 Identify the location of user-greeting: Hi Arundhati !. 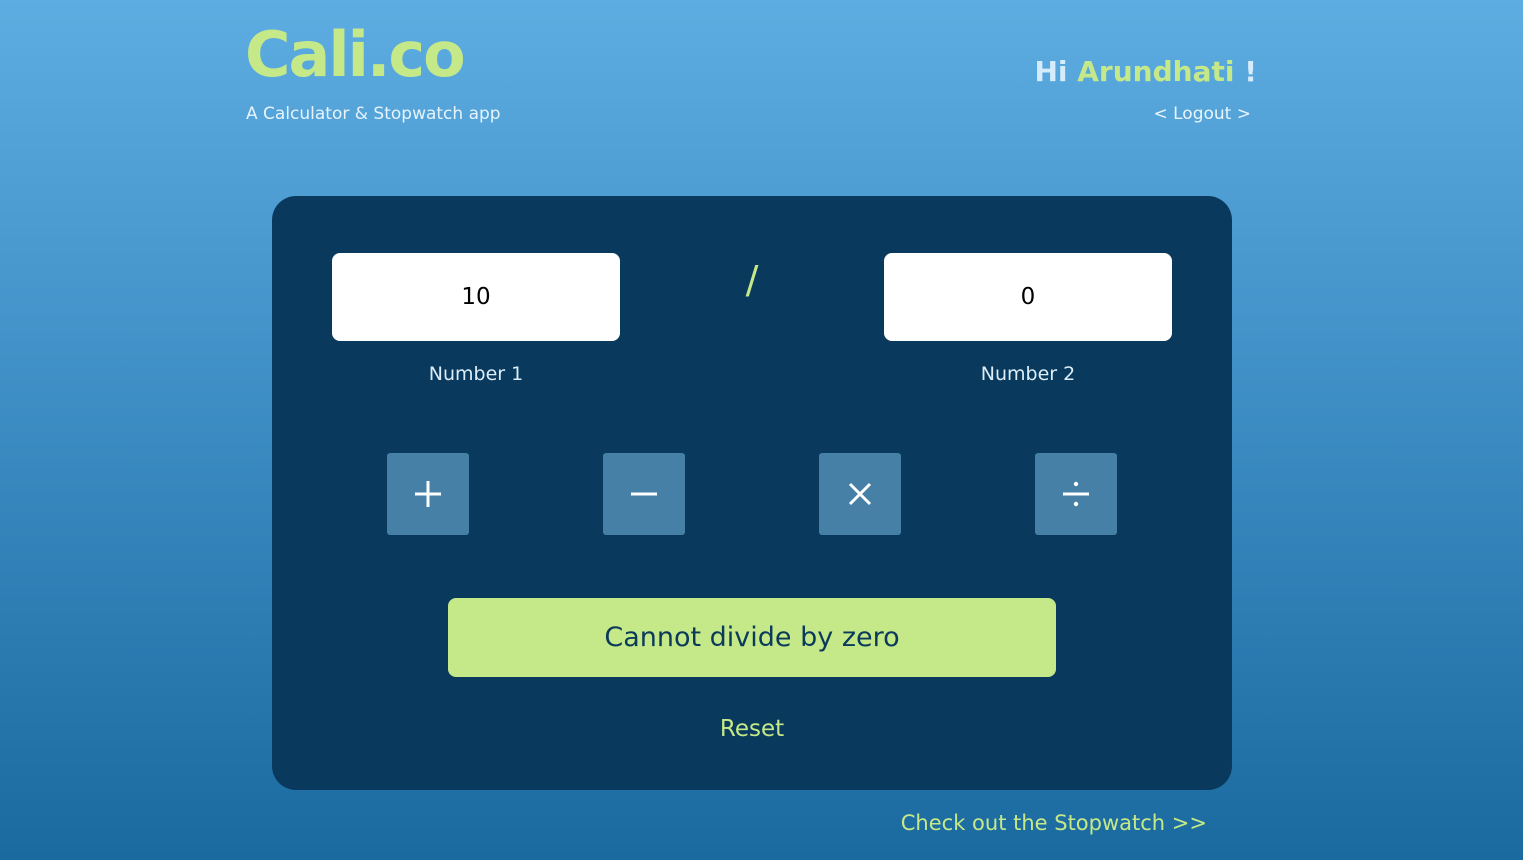
(1145, 71).